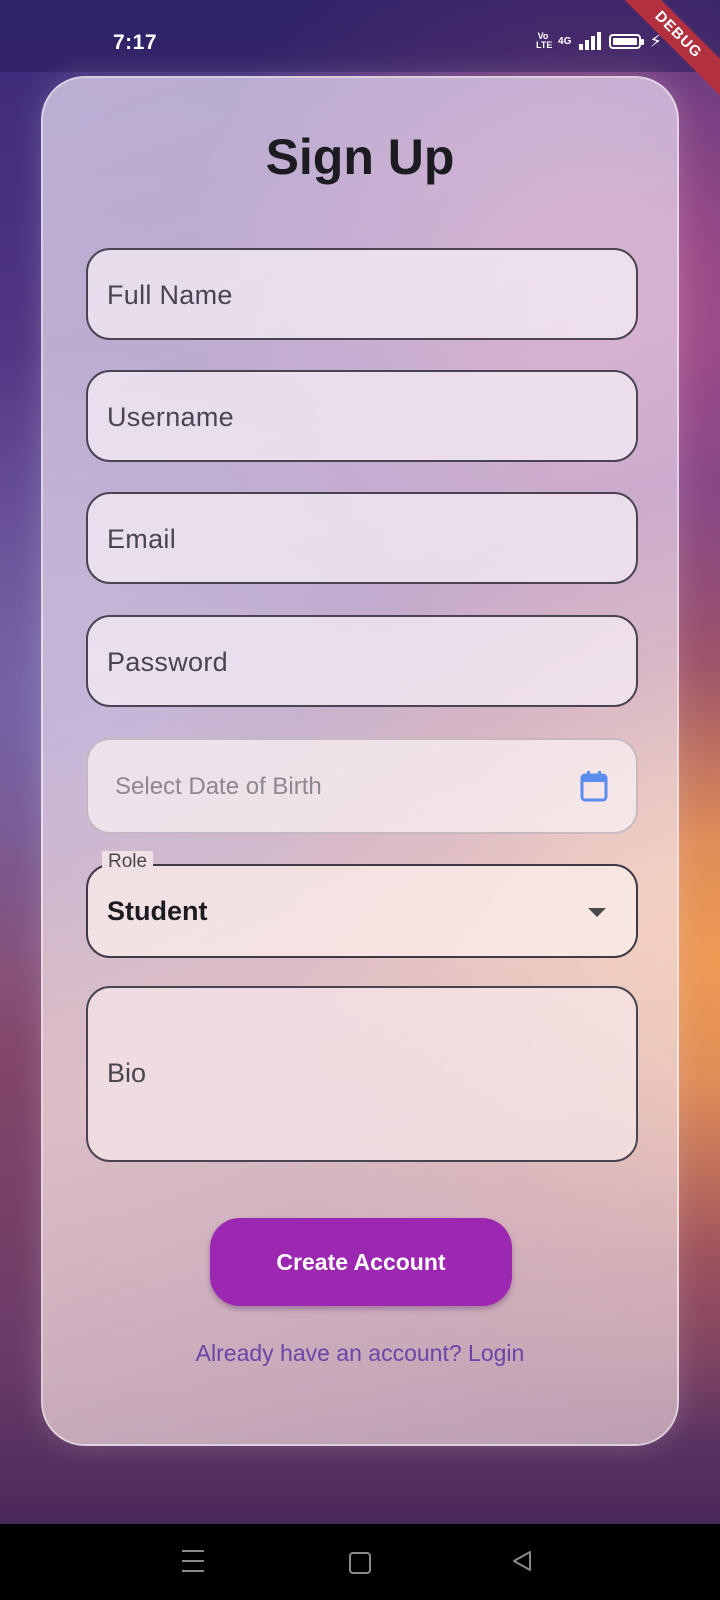 The height and width of the screenshot is (1600, 720). I want to click on email-field: Email, so click(362, 538).